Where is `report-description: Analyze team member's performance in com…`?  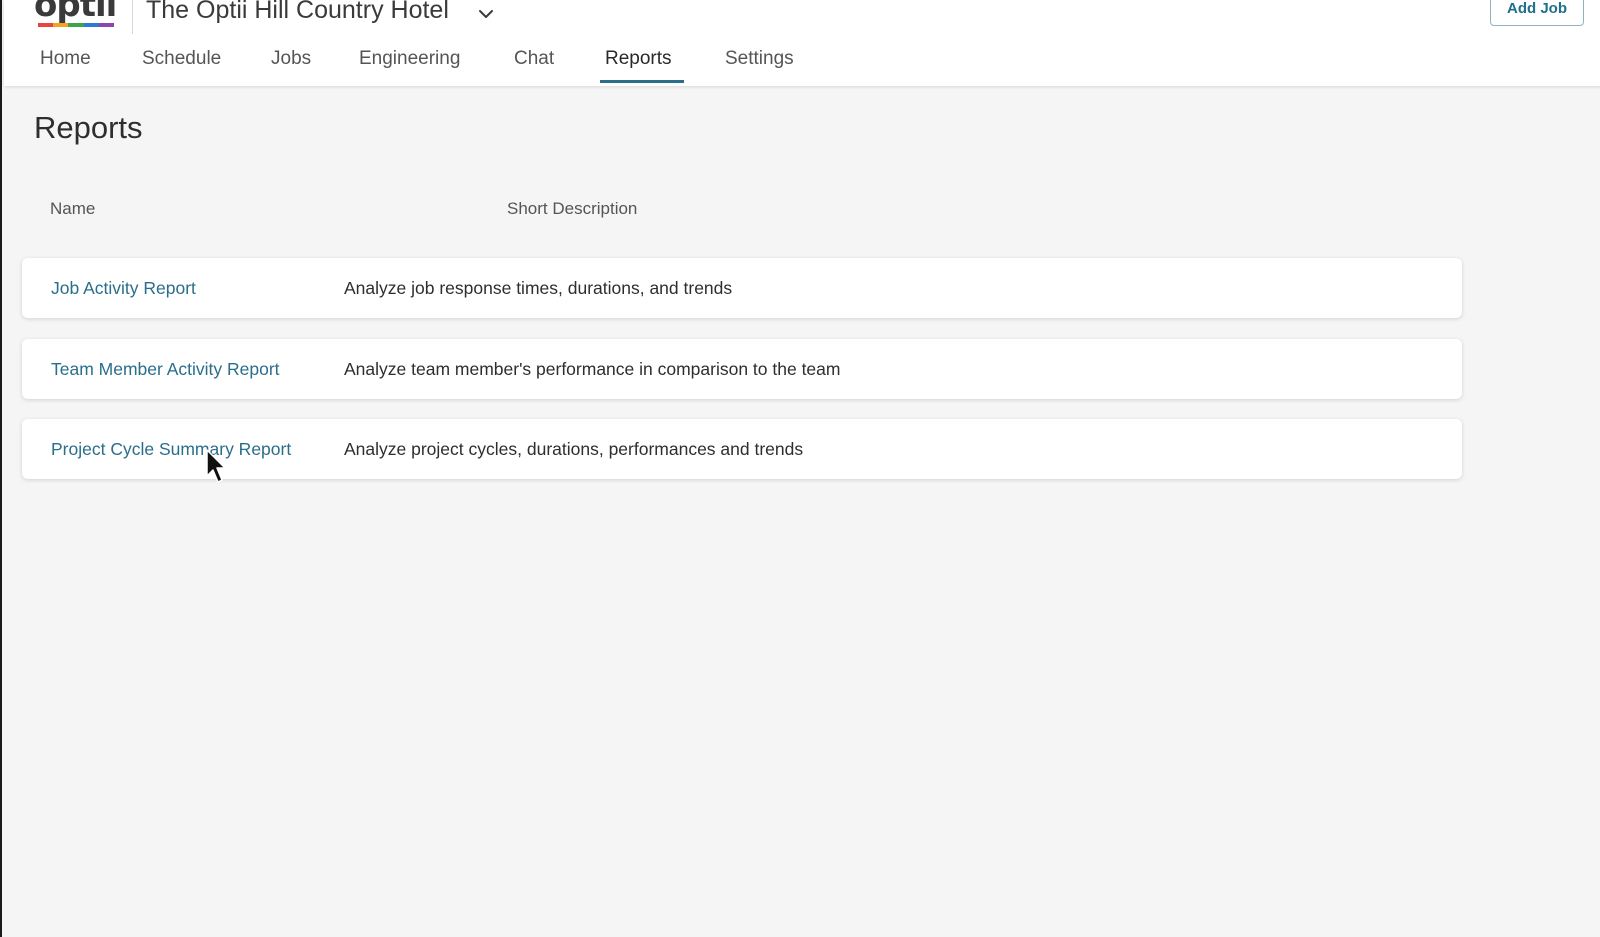 report-description: Analyze team member's performance in com… is located at coordinates (592, 369).